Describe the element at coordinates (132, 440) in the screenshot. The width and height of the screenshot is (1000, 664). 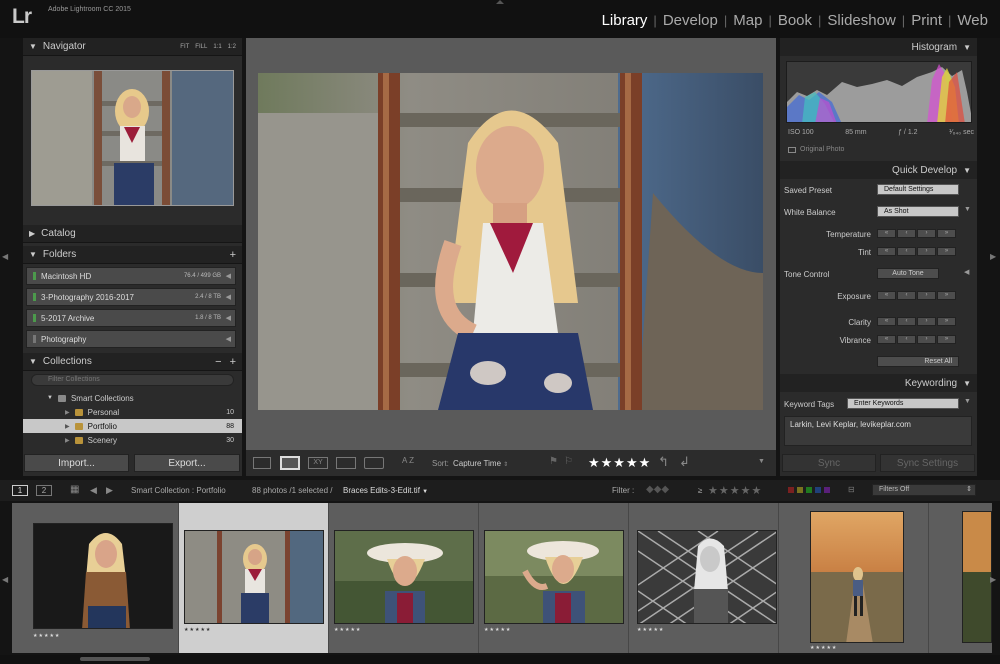
I see `collection-scenery: ▶ Scenery 30` at that location.